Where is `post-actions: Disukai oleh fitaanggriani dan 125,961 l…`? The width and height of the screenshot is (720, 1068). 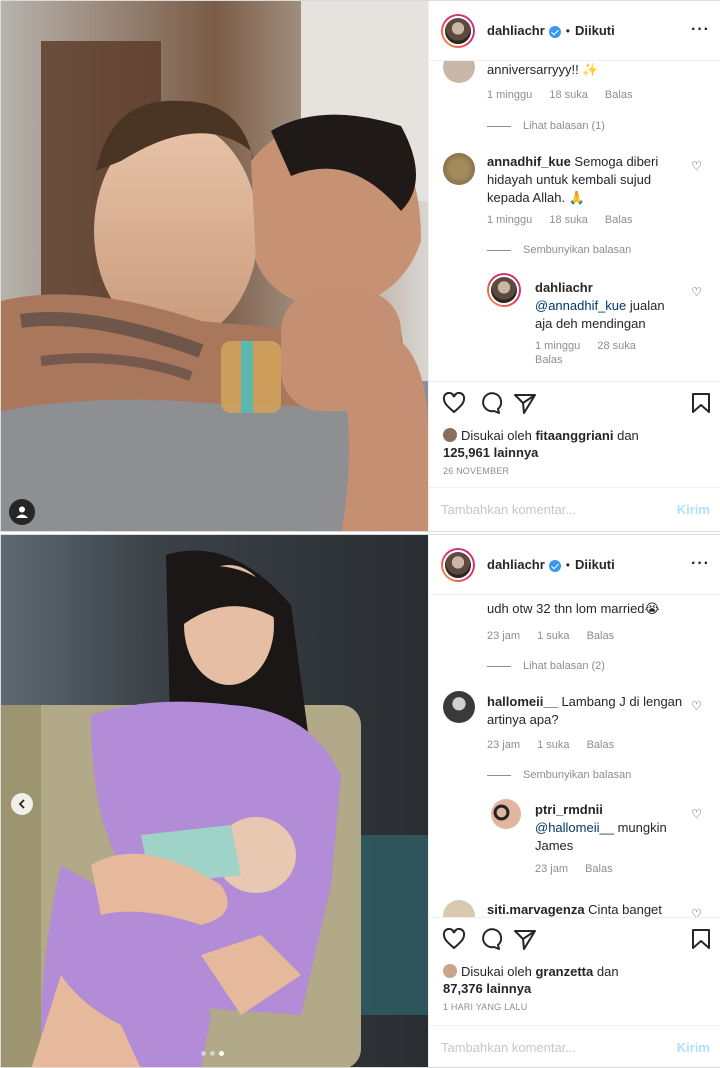
post-actions: Disukai oleh fitaanggriani dan 125,961 l… is located at coordinates (574, 434).